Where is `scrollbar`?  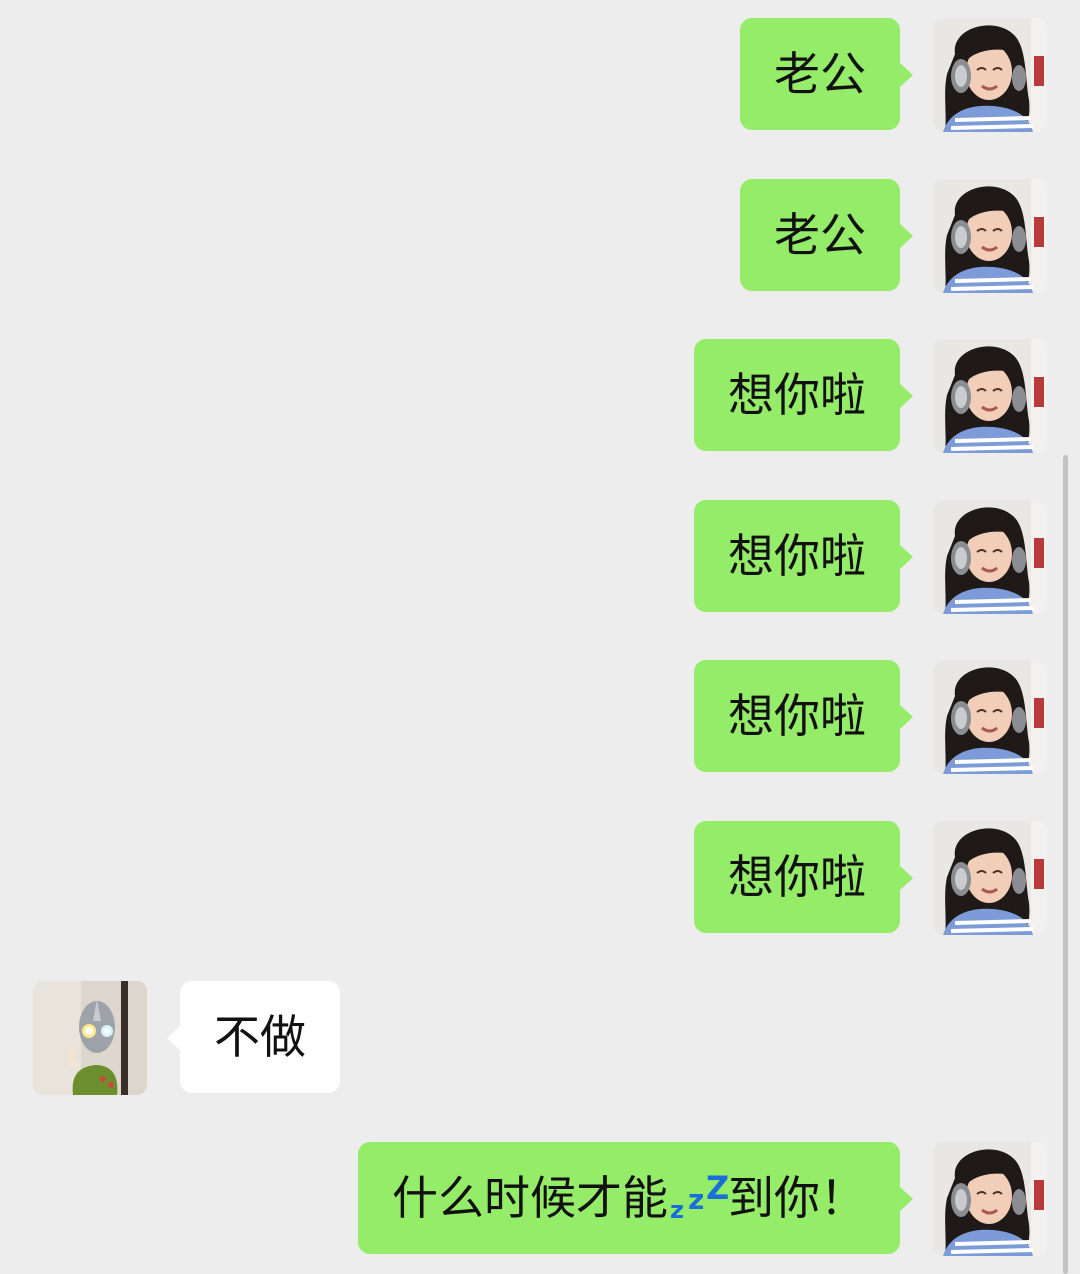 scrollbar is located at coordinates (1065, 864).